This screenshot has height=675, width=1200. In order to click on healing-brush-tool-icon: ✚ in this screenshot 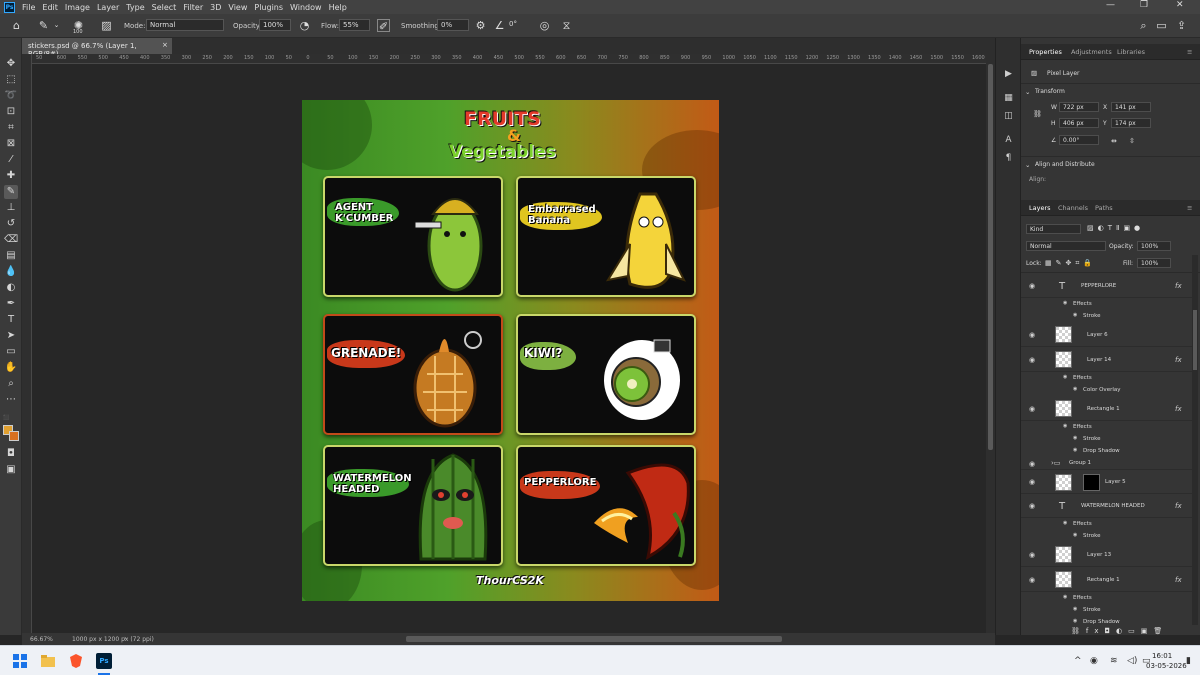, I will do `click(11, 176)`.